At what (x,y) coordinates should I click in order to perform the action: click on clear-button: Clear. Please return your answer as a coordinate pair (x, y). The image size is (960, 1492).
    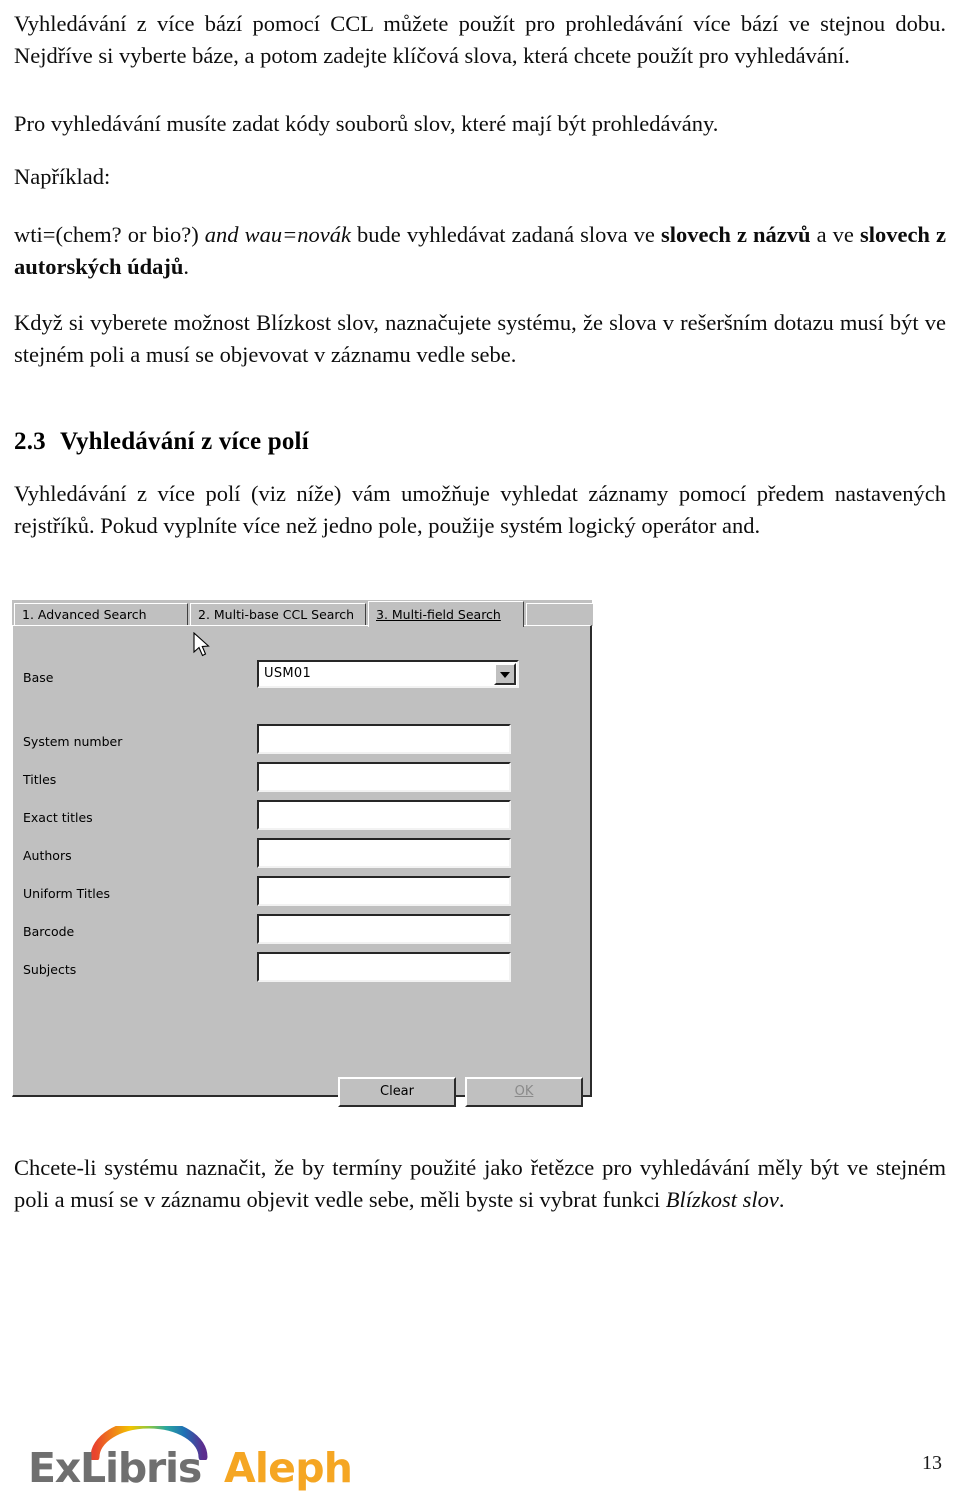
    Looking at the image, I should click on (397, 1092).